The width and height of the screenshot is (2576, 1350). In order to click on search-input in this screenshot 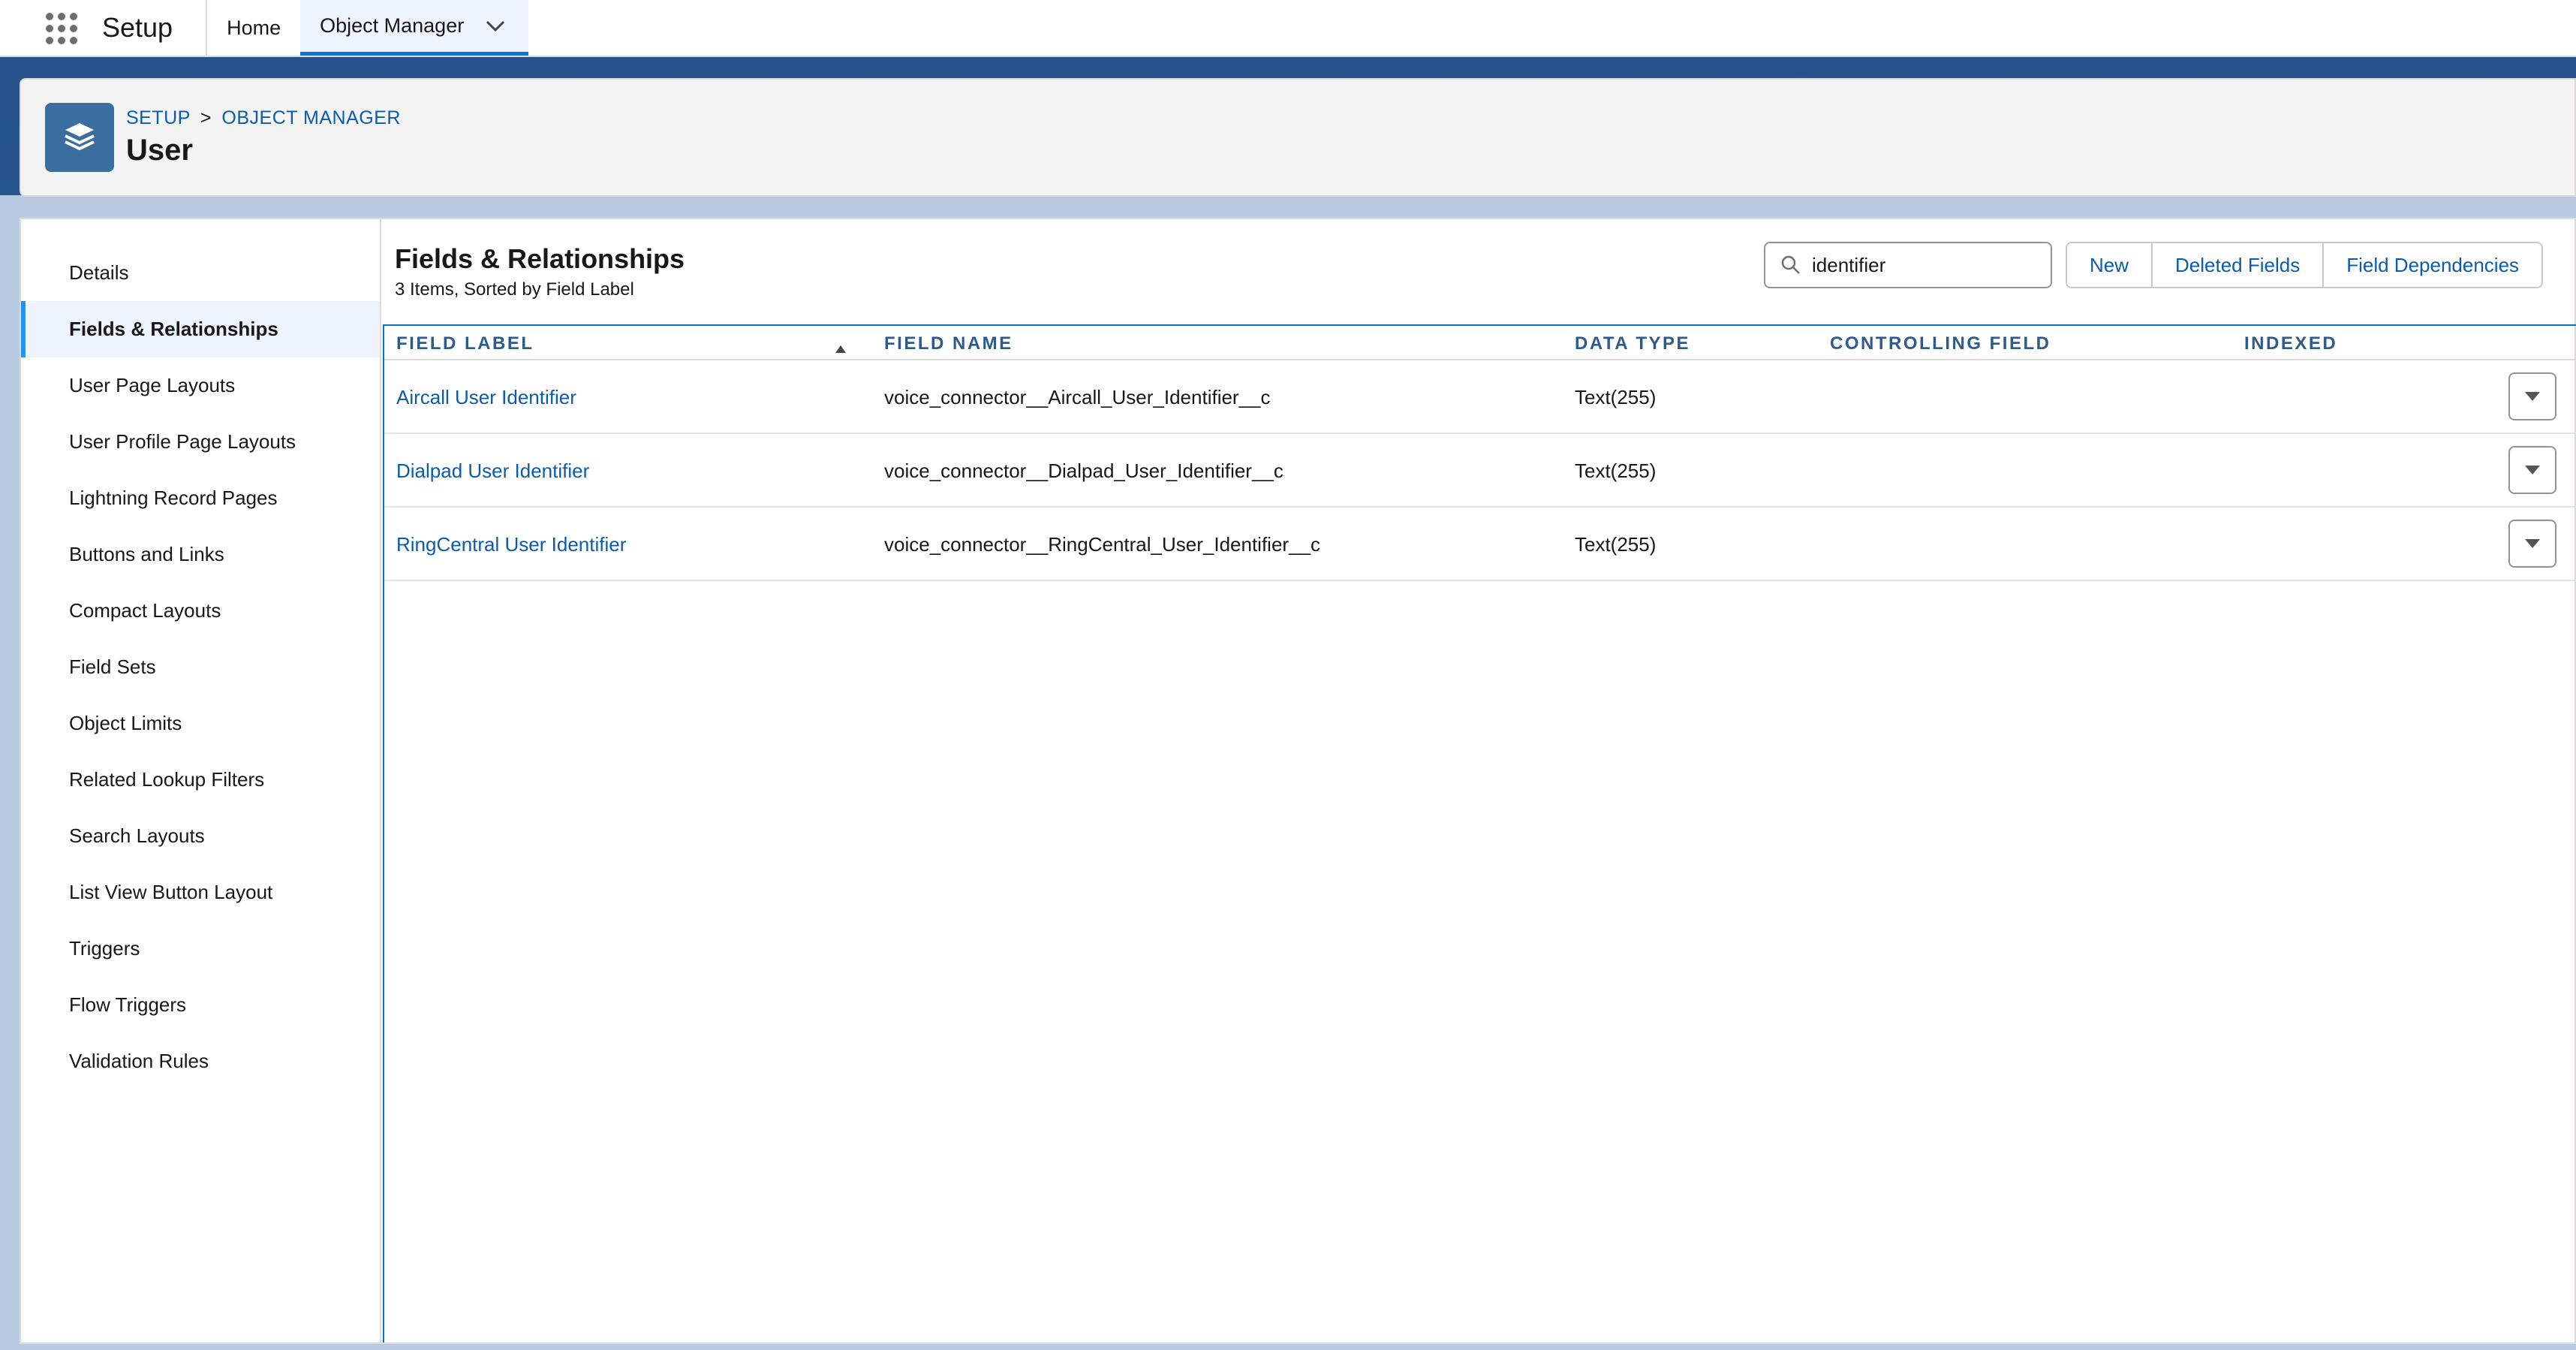, I will do `click(1924, 265)`.